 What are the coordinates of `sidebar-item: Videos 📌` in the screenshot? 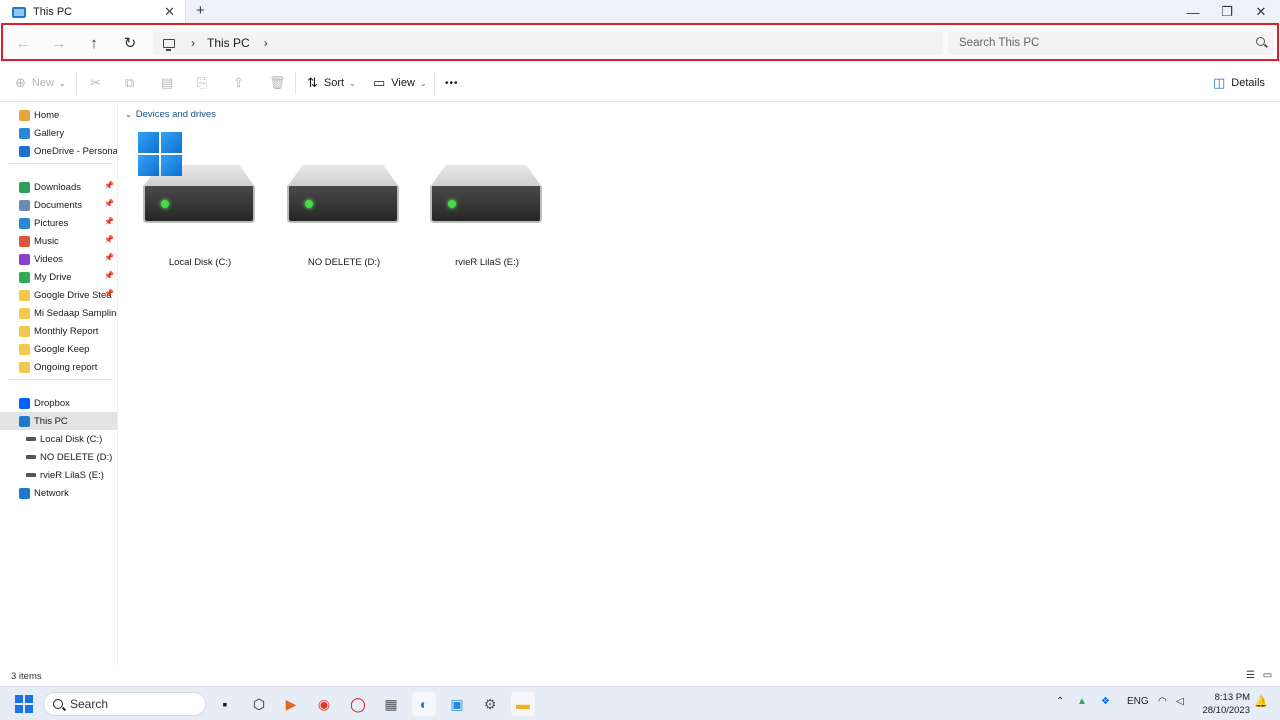 It's located at (58, 259).